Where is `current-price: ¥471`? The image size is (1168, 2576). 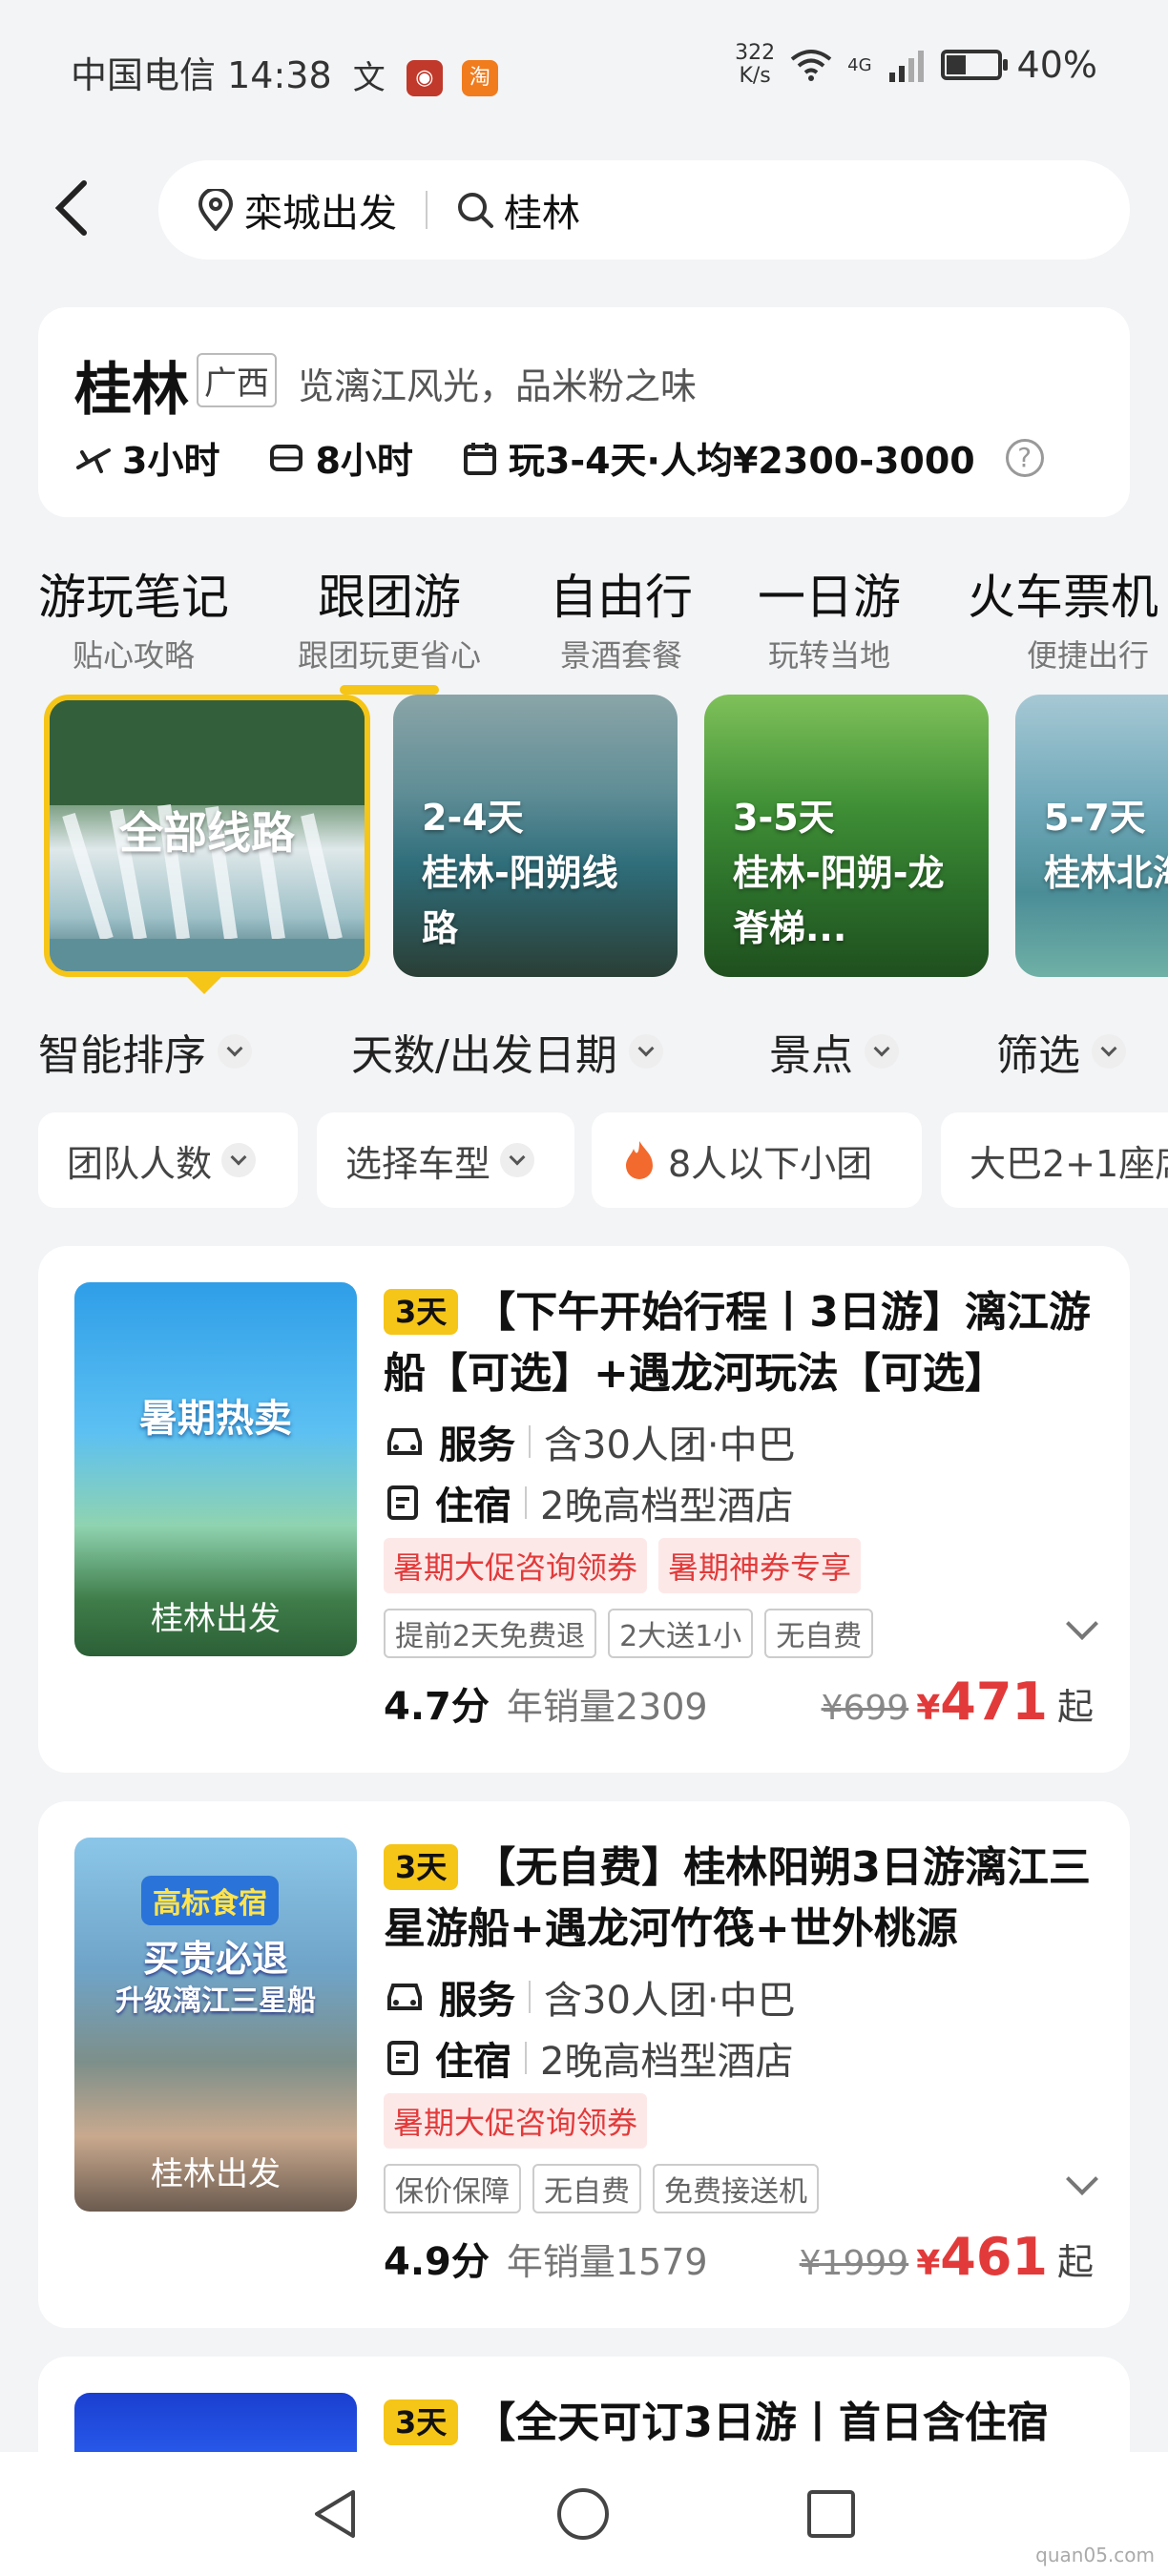 current-price: ¥471 is located at coordinates (982, 1702).